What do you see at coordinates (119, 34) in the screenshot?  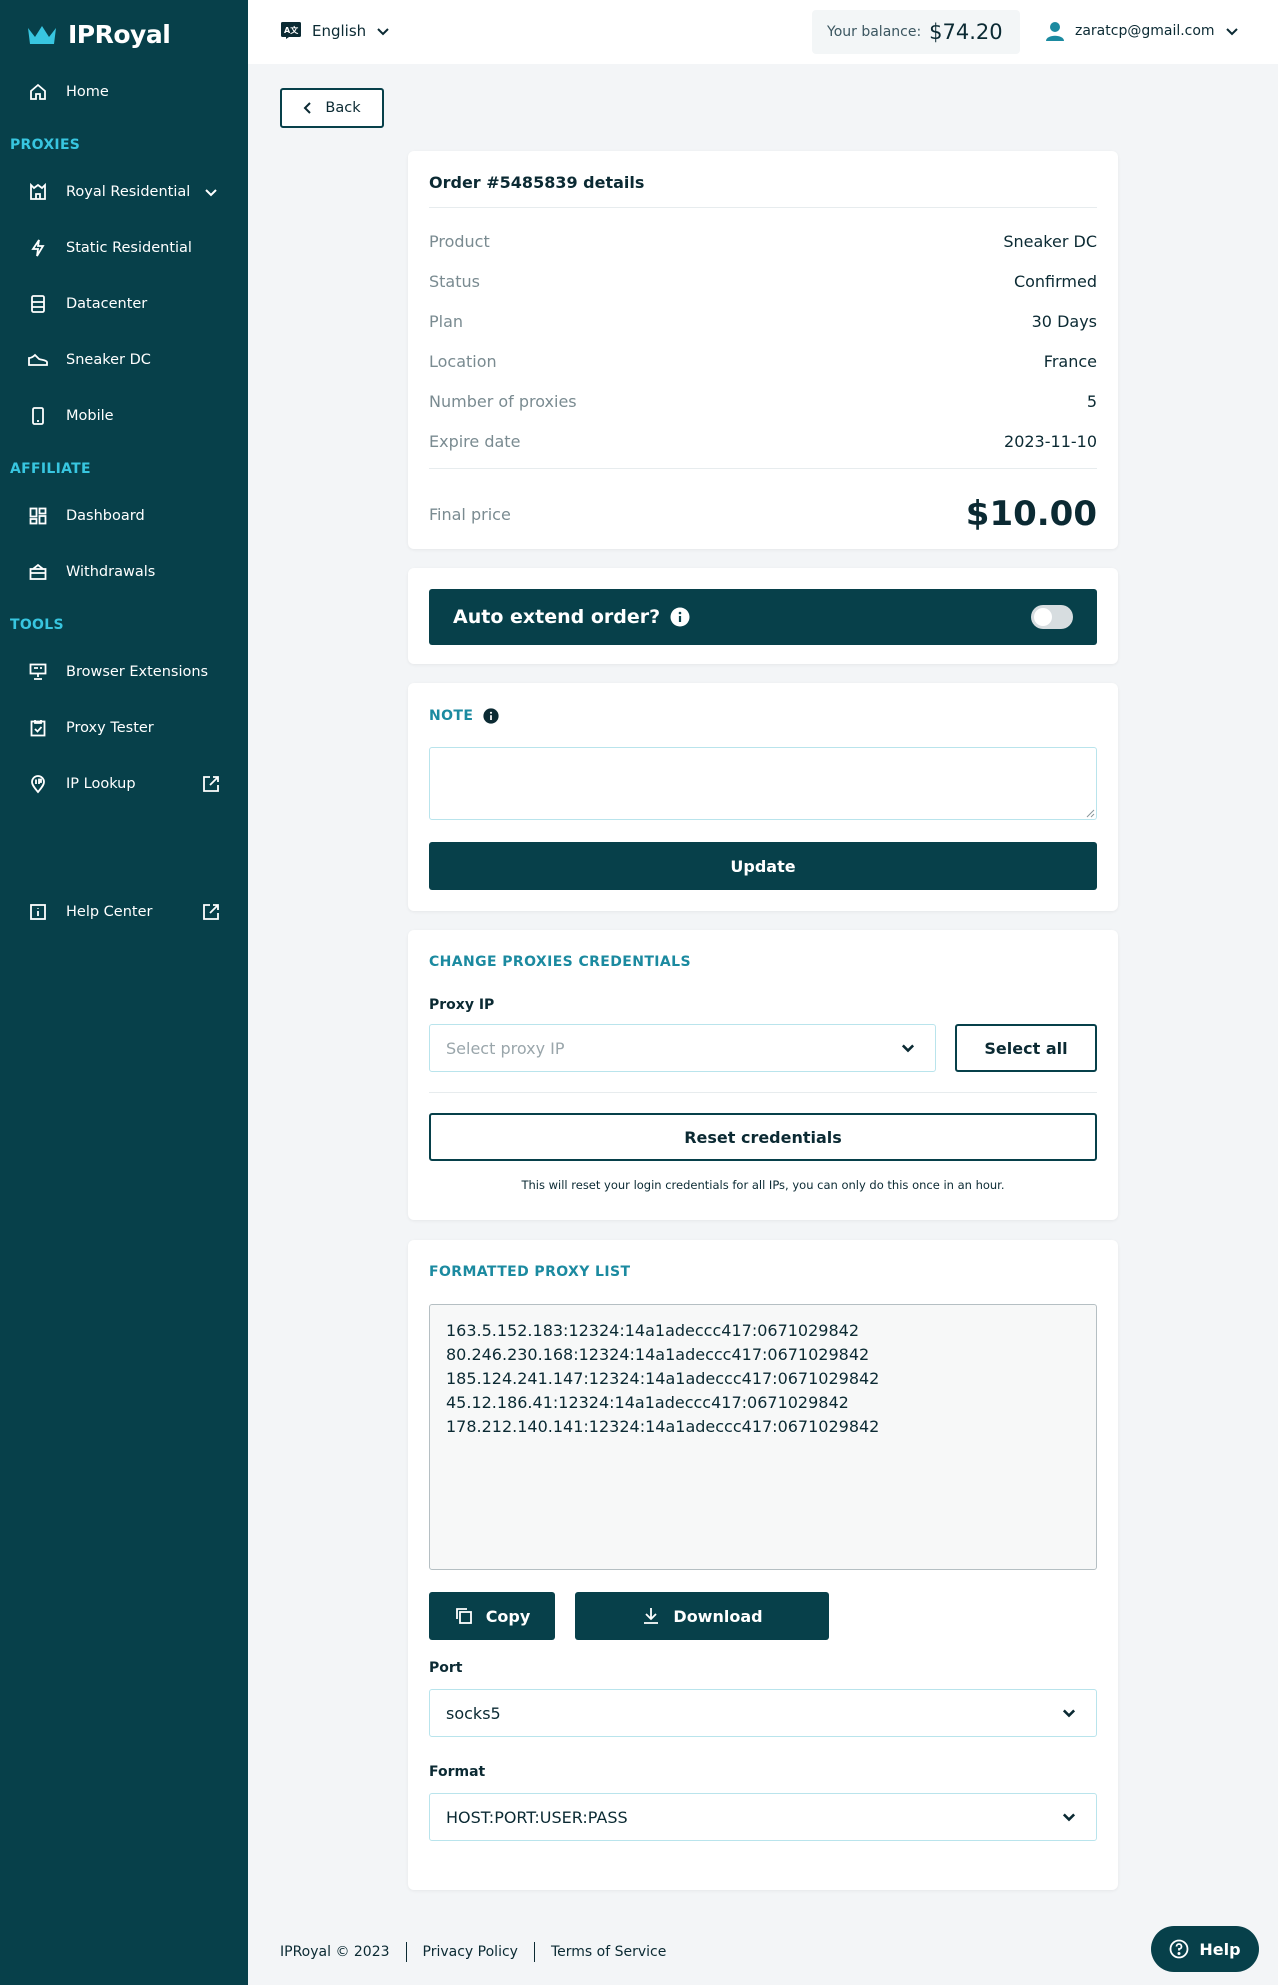 I see `logo-text: IPRoyal` at bounding box center [119, 34].